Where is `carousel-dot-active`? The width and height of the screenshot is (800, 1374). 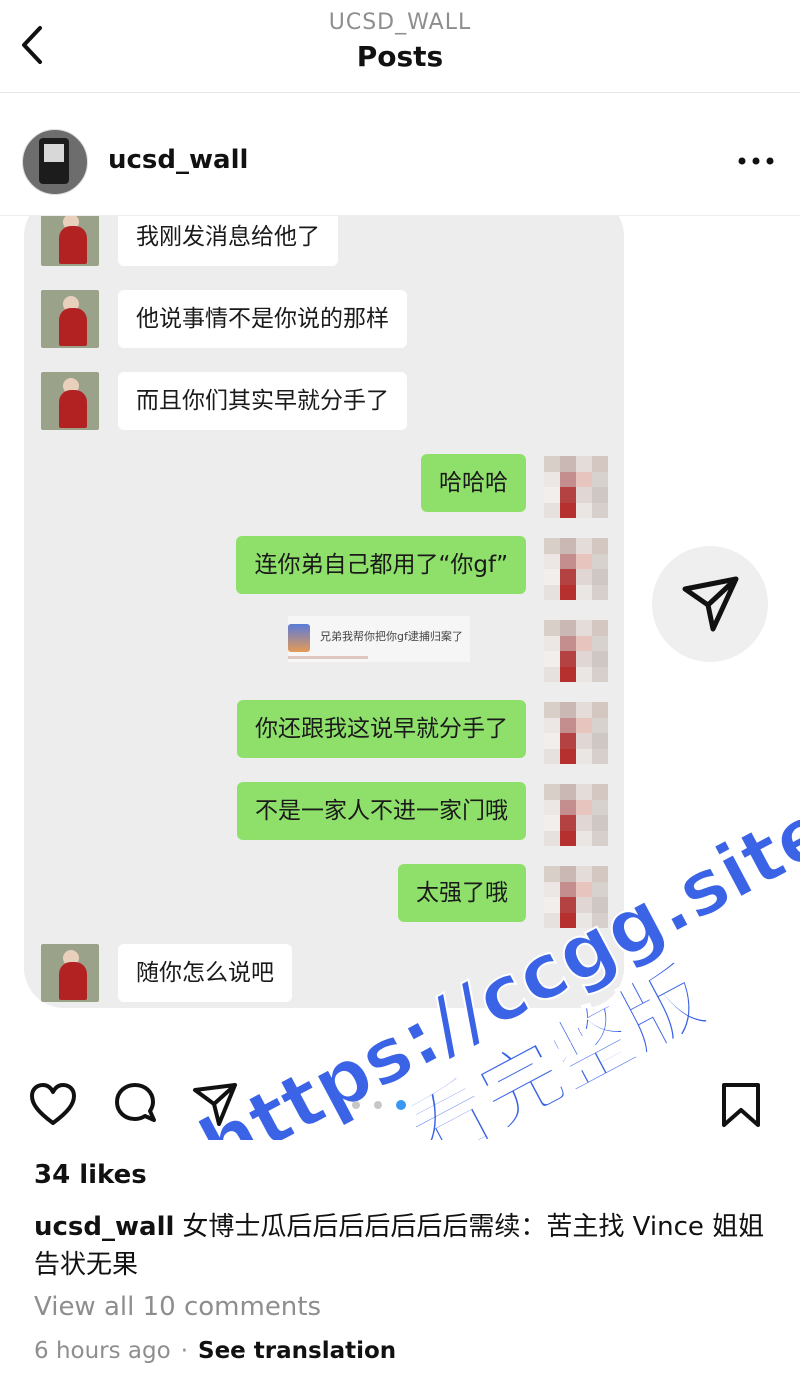
carousel-dot-active is located at coordinates (401, 1105).